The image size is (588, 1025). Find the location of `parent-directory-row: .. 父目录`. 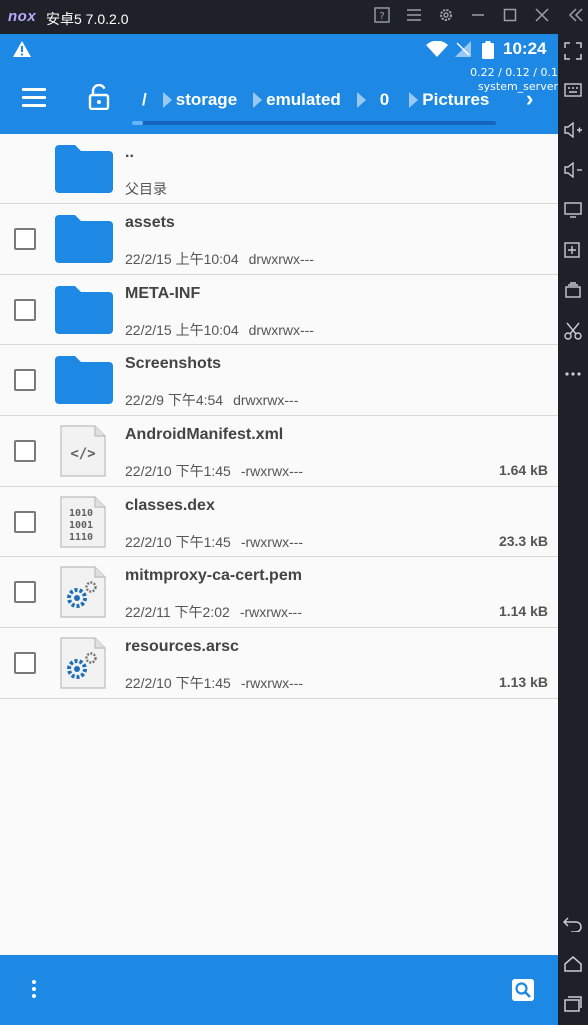

parent-directory-row: .. 父目录 is located at coordinates (279, 169).